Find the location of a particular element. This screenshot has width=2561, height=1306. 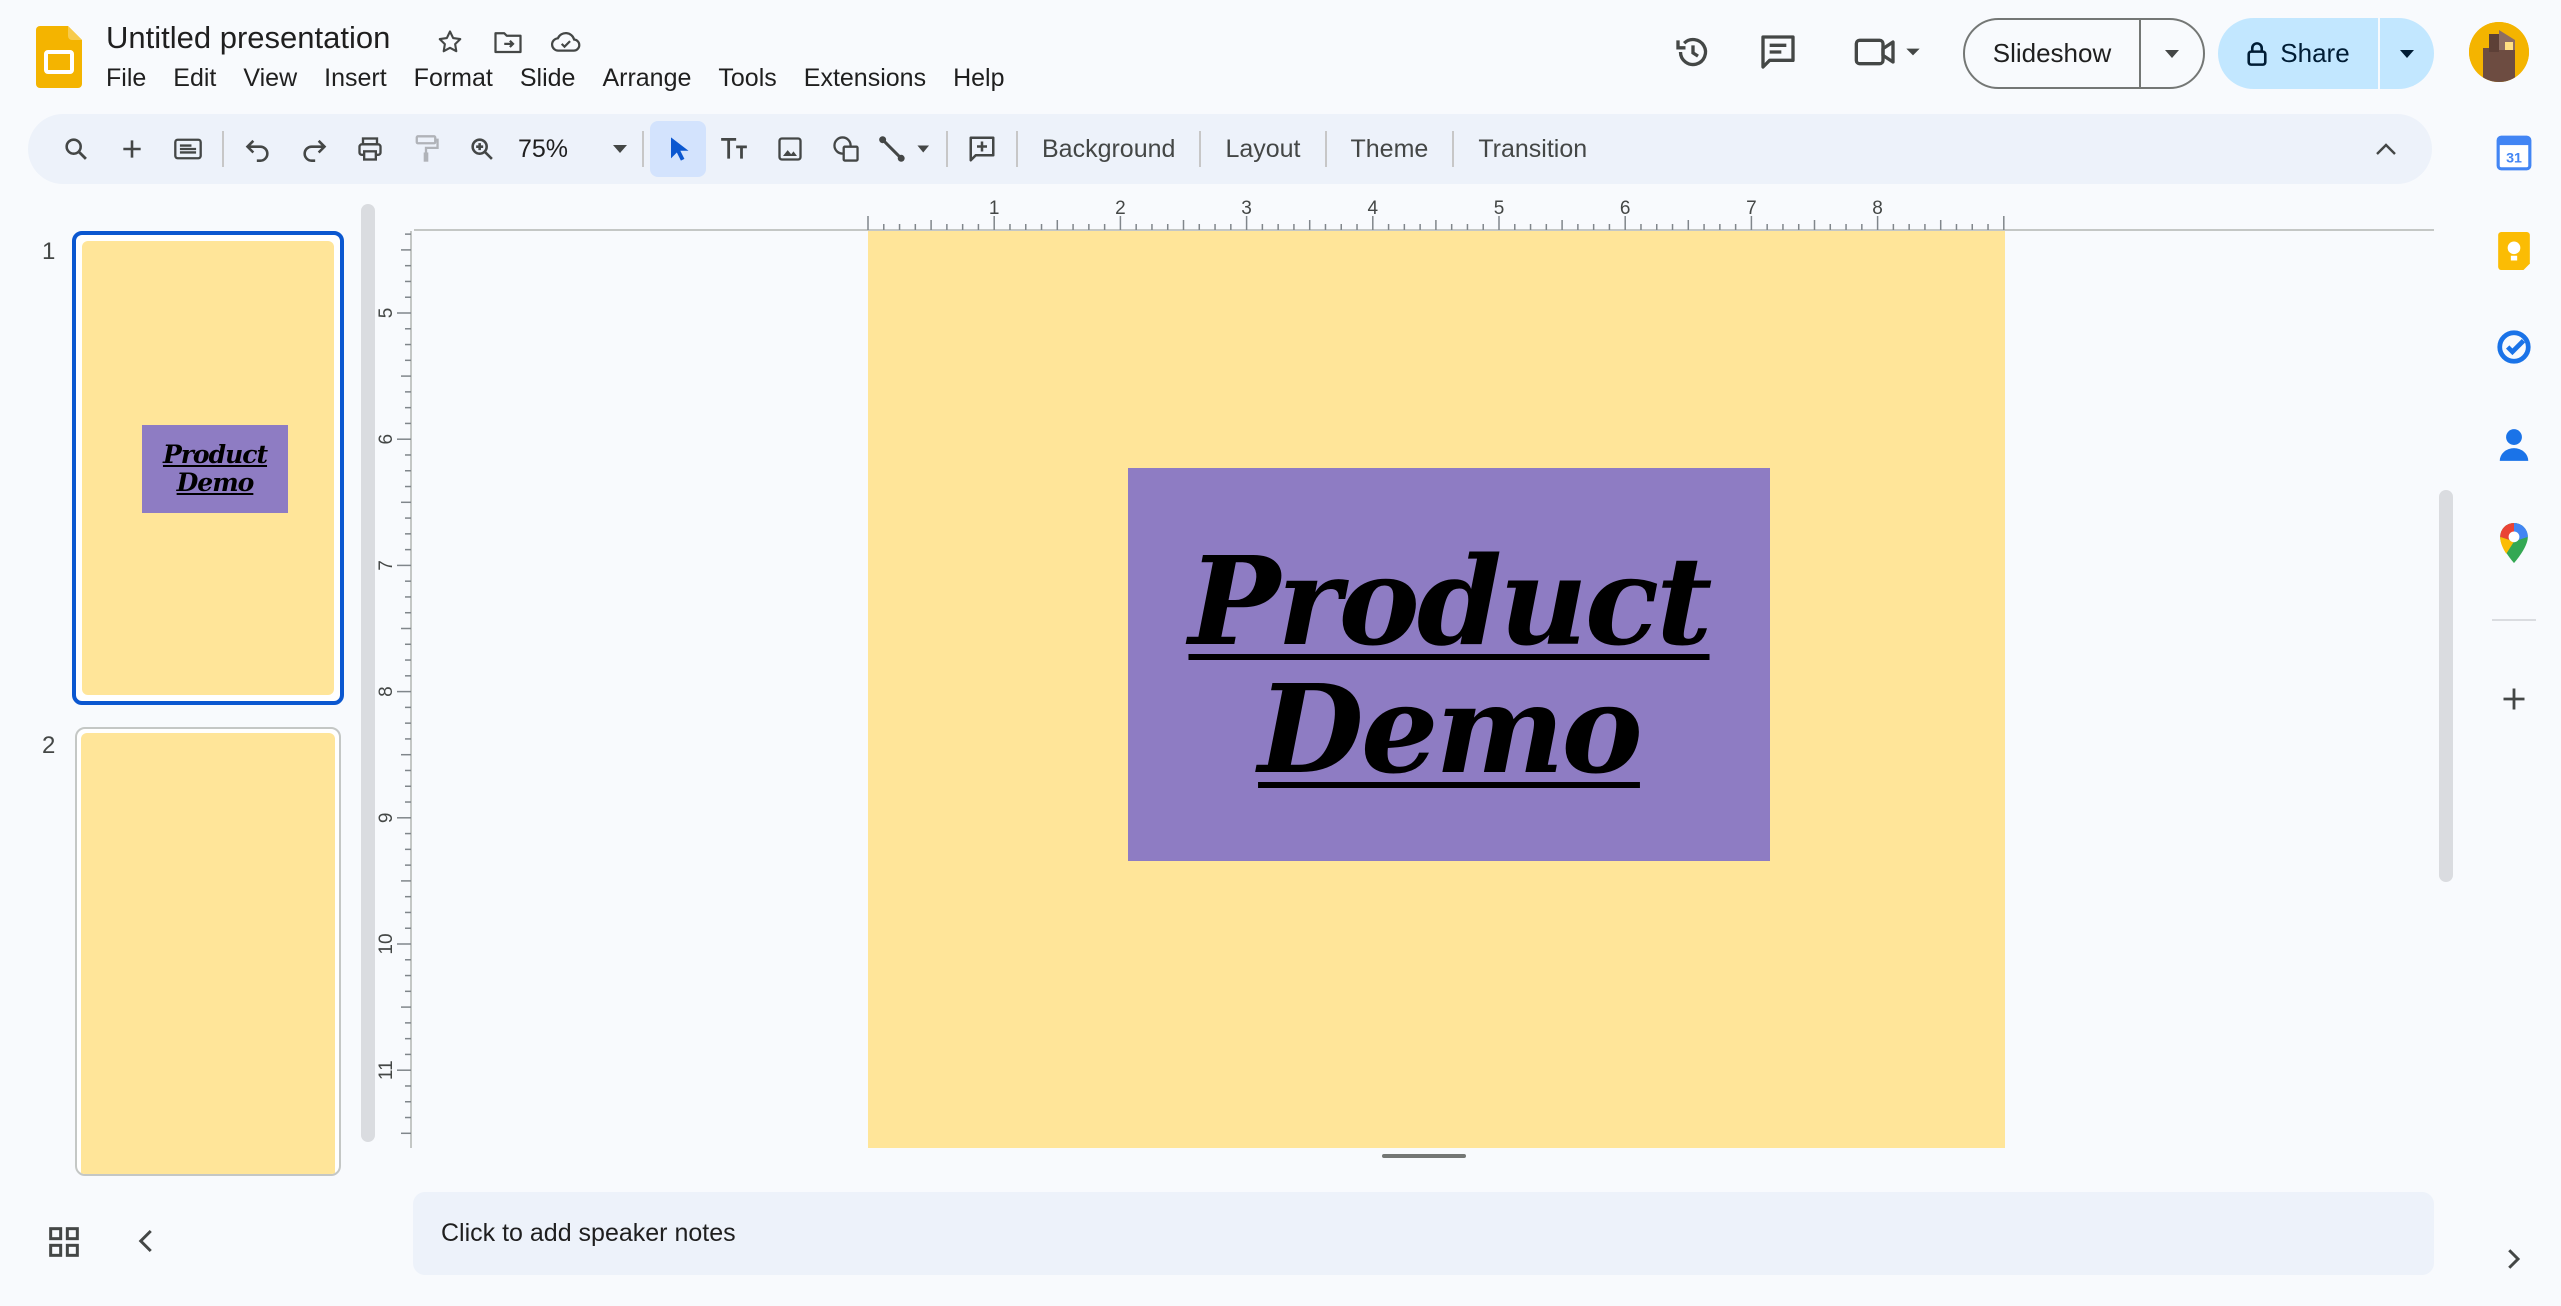

share-button: Share is located at coordinates (2326, 53).